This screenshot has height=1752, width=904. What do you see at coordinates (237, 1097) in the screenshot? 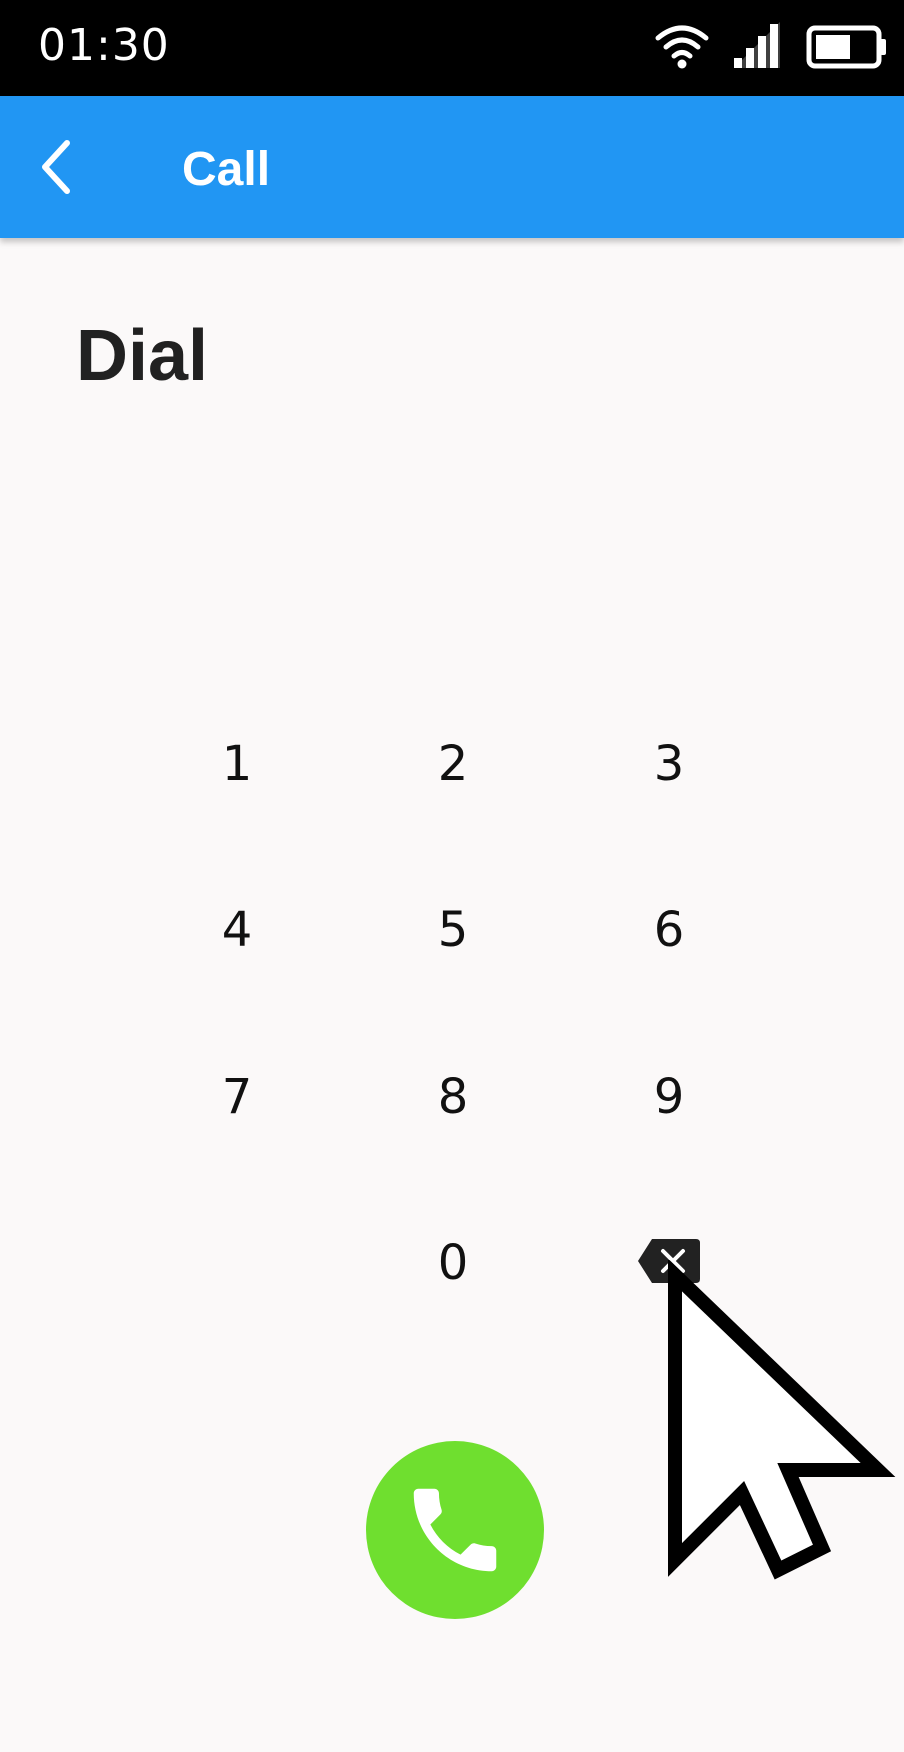
I see `key-7: 7` at bounding box center [237, 1097].